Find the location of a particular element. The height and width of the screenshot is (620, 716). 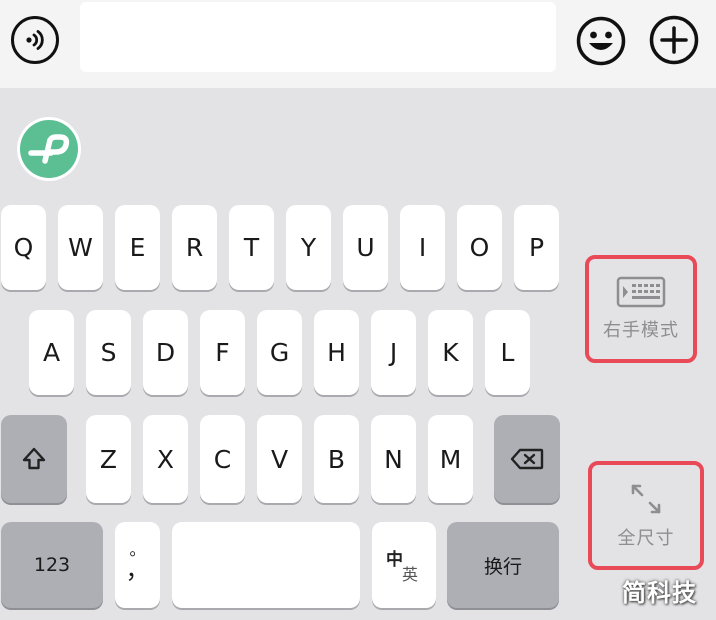

key-z: Z is located at coordinates (108, 459).